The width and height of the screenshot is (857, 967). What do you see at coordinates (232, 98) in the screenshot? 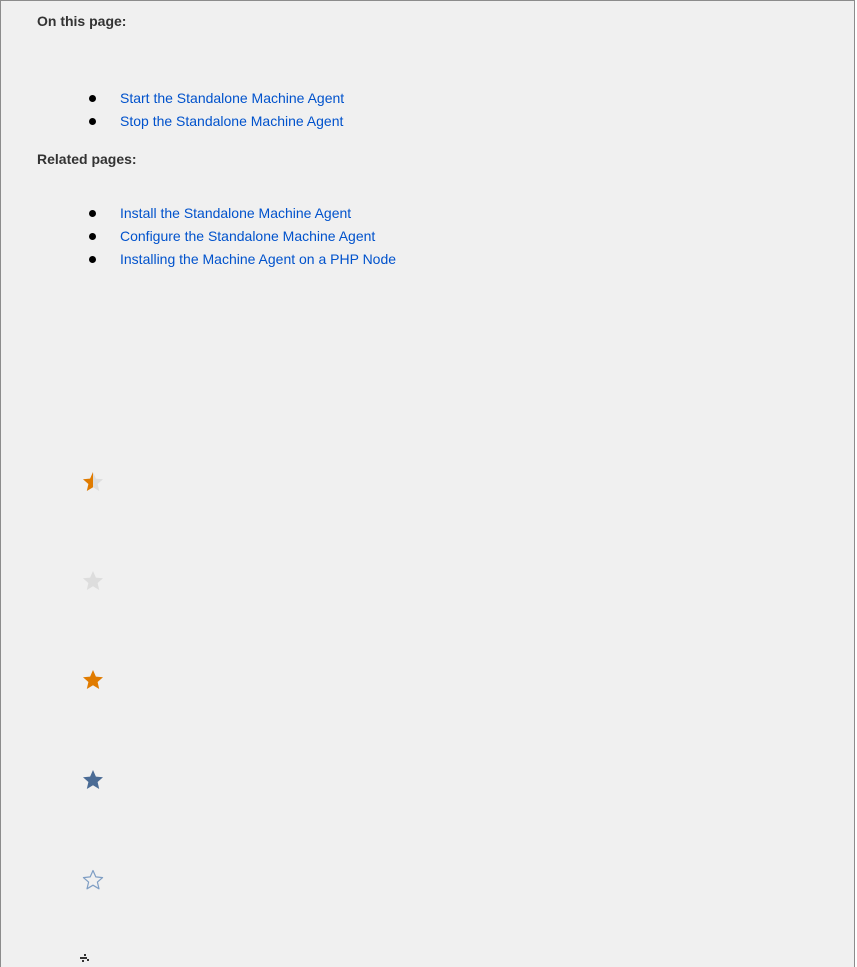
I see `link-start-agent: Start the Standalone Machine Agent` at bounding box center [232, 98].